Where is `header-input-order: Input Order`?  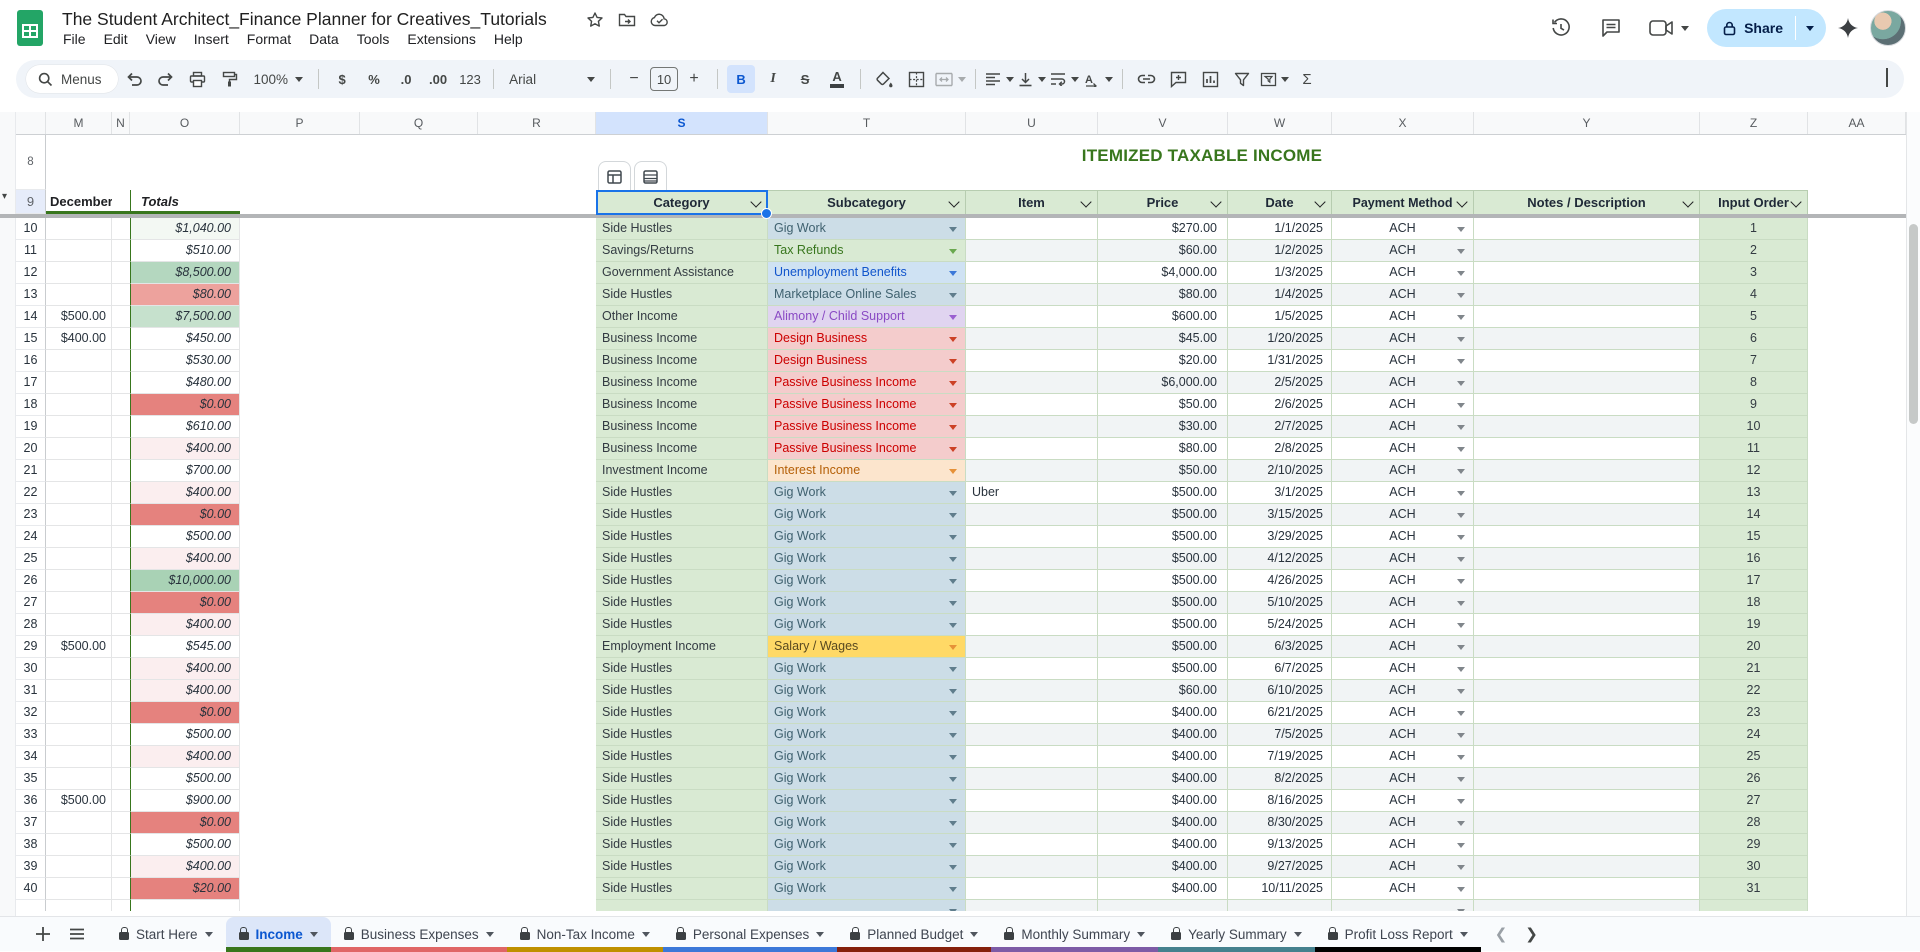
header-input-order: Input Order is located at coordinates (1754, 202).